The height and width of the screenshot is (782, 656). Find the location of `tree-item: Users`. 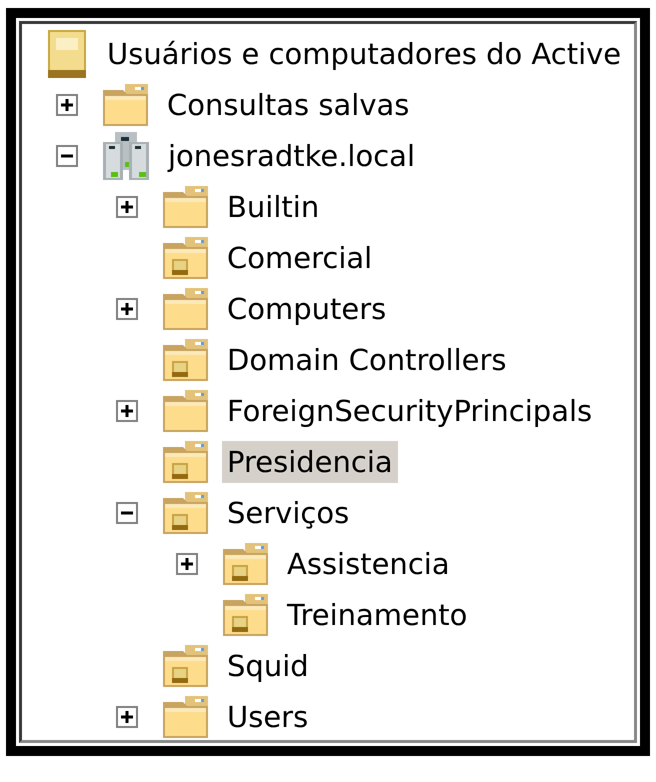

tree-item: Users is located at coordinates (268, 717).